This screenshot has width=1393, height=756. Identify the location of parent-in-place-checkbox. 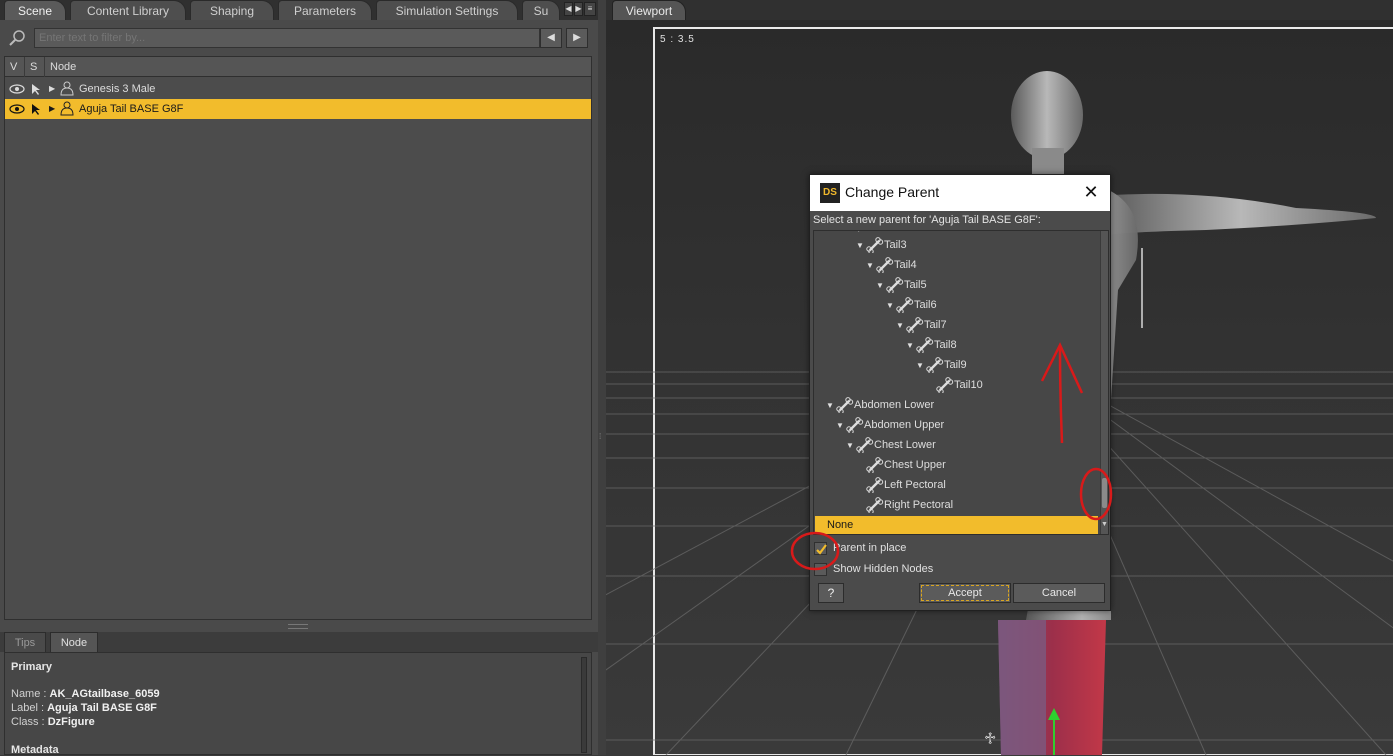
(820, 548).